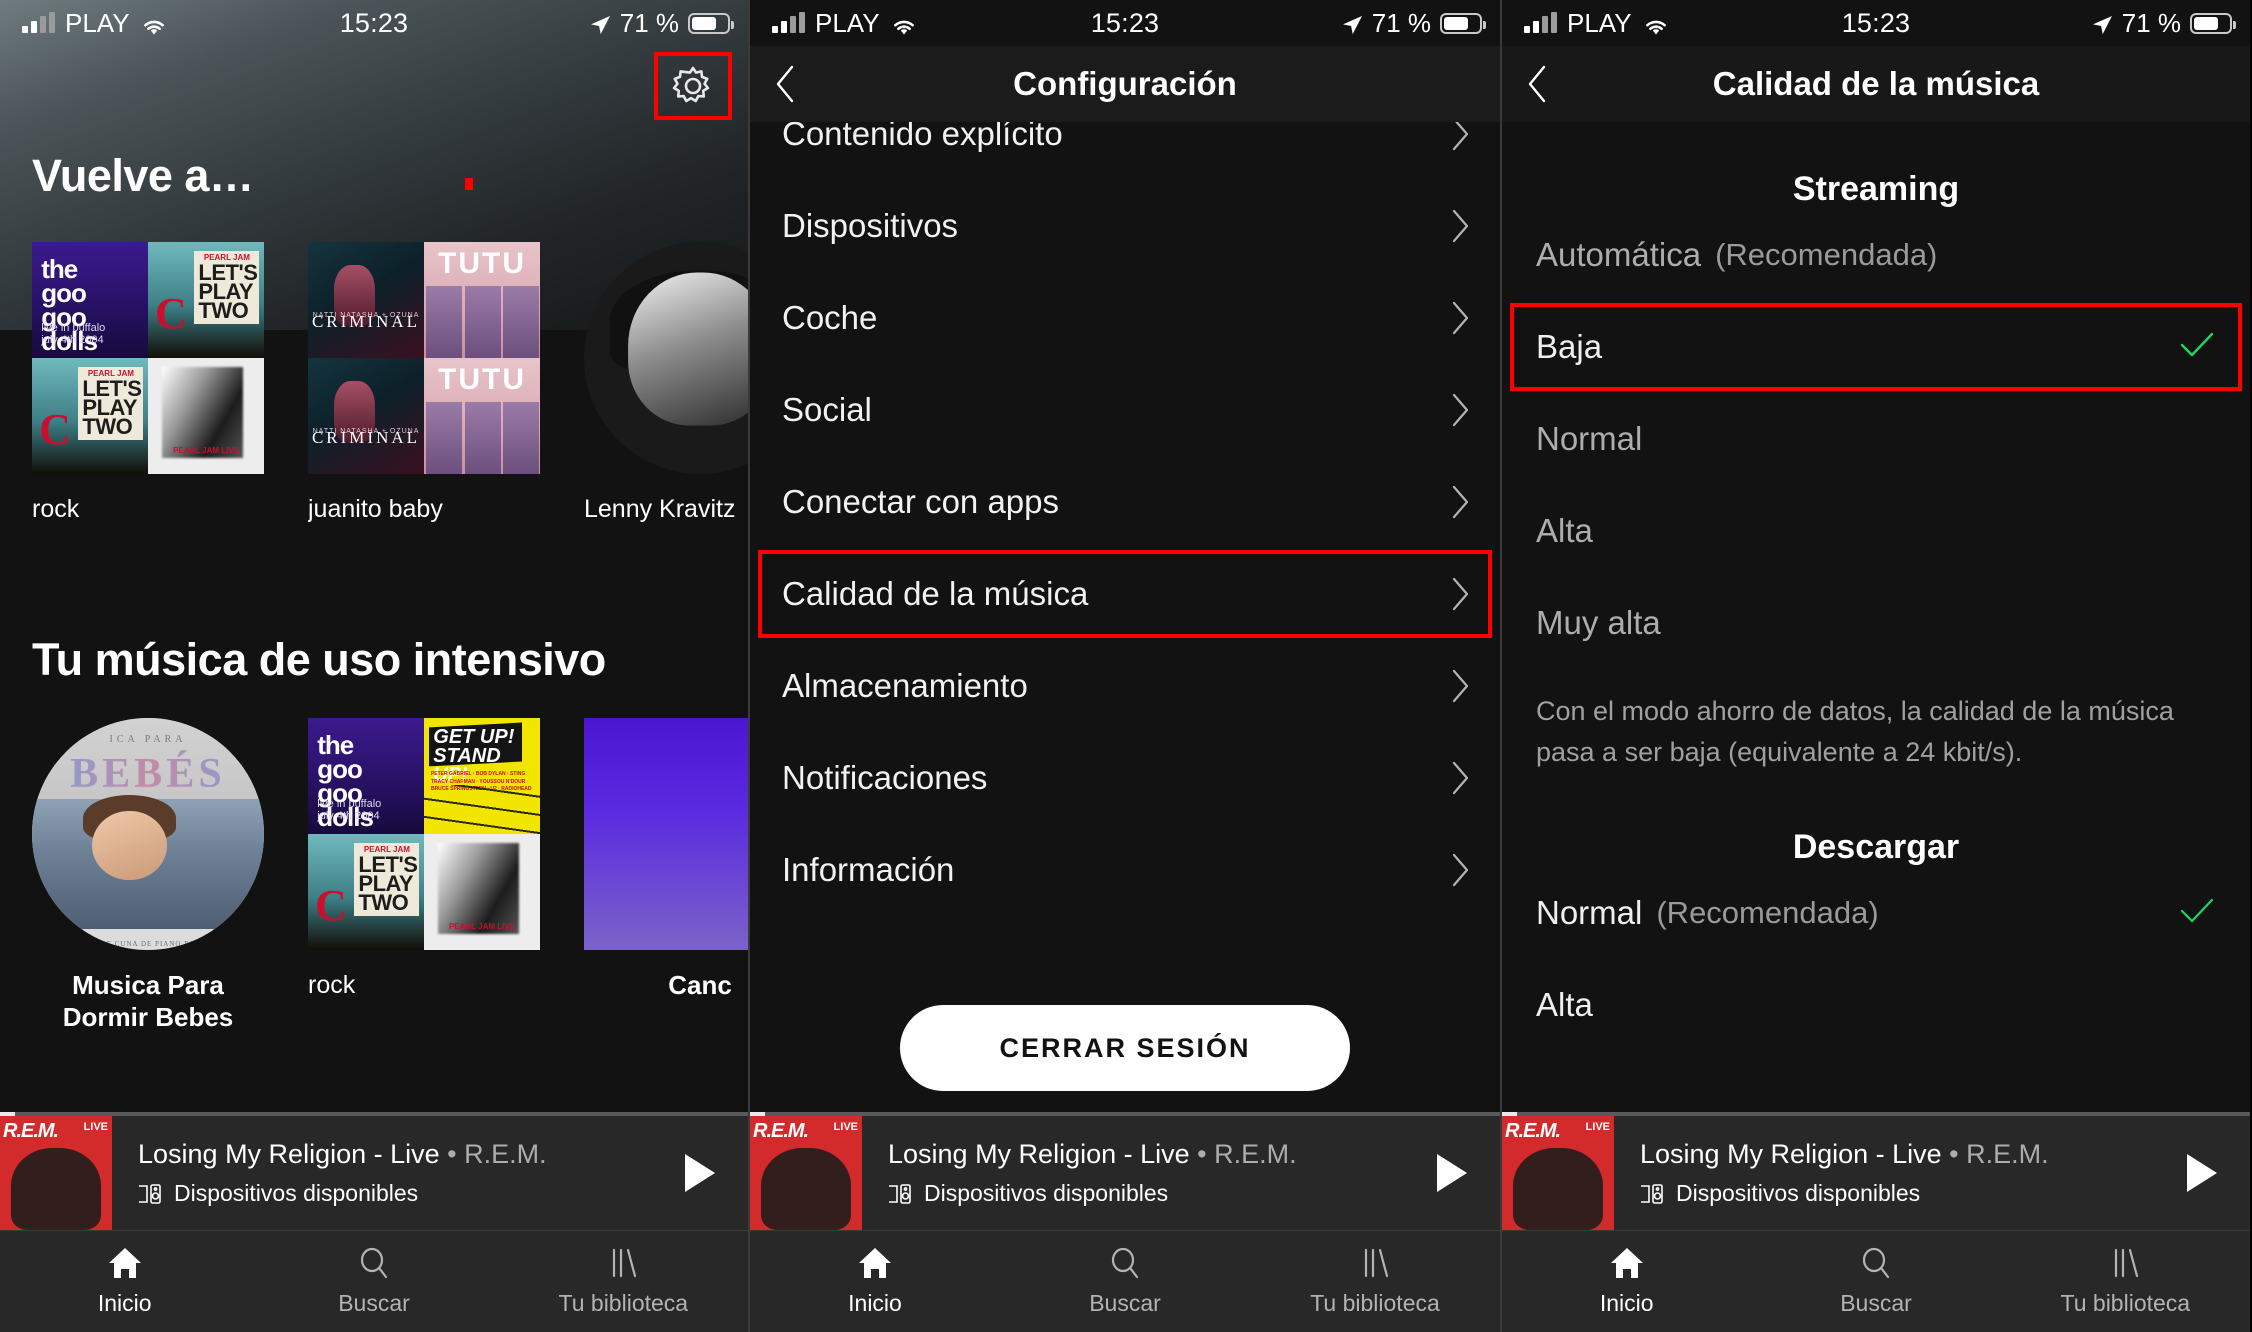 This screenshot has width=2252, height=1332. I want to click on settings-item-dispositivos: Dispositivos, so click(1125, 226).